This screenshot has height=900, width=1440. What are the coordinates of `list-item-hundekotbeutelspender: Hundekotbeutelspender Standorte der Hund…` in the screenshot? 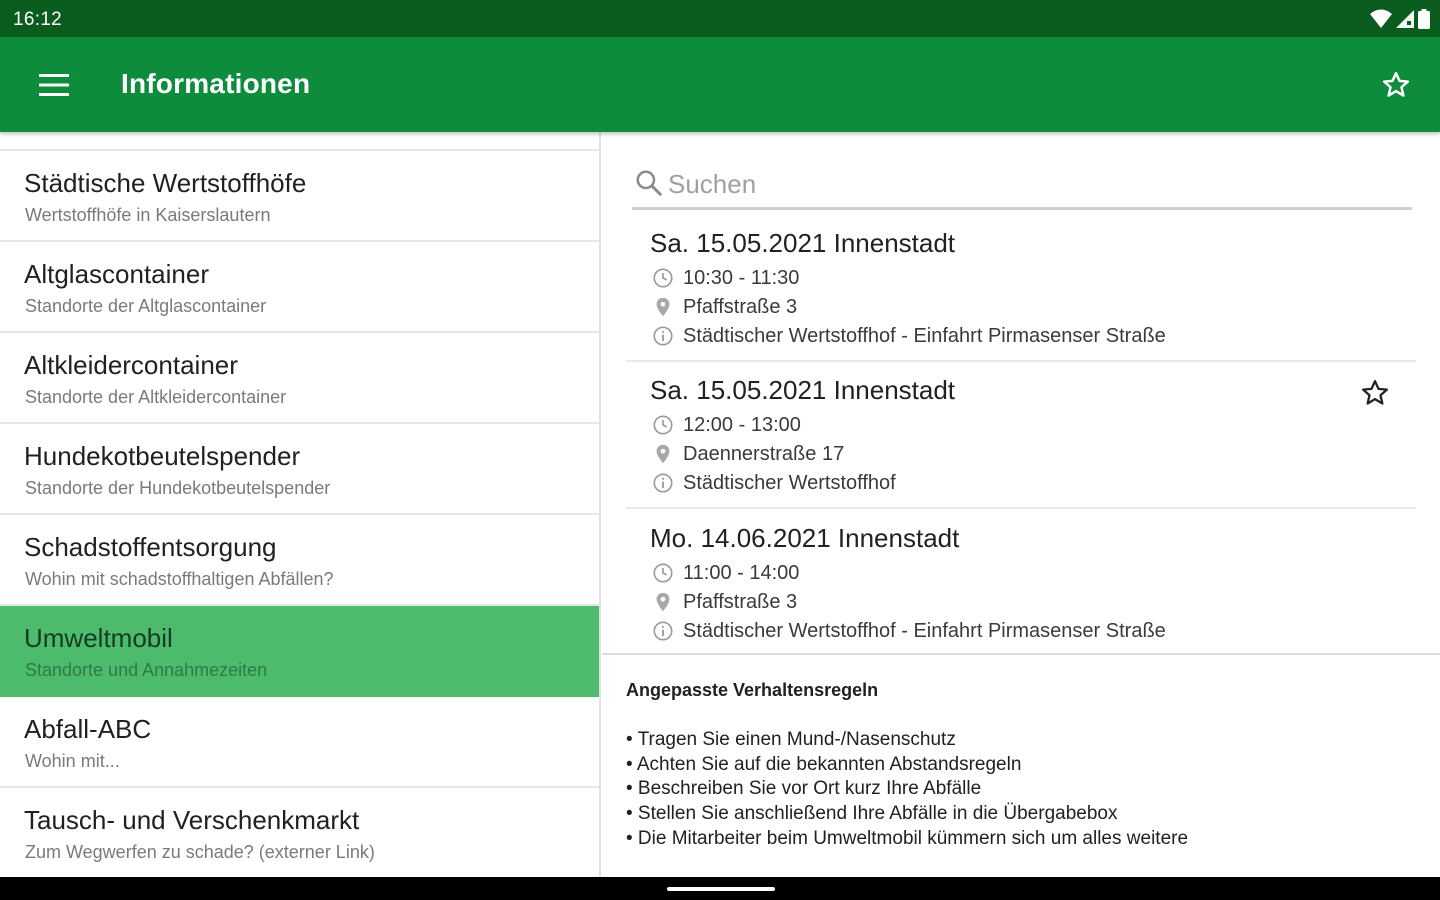 It's located at (299, 469).